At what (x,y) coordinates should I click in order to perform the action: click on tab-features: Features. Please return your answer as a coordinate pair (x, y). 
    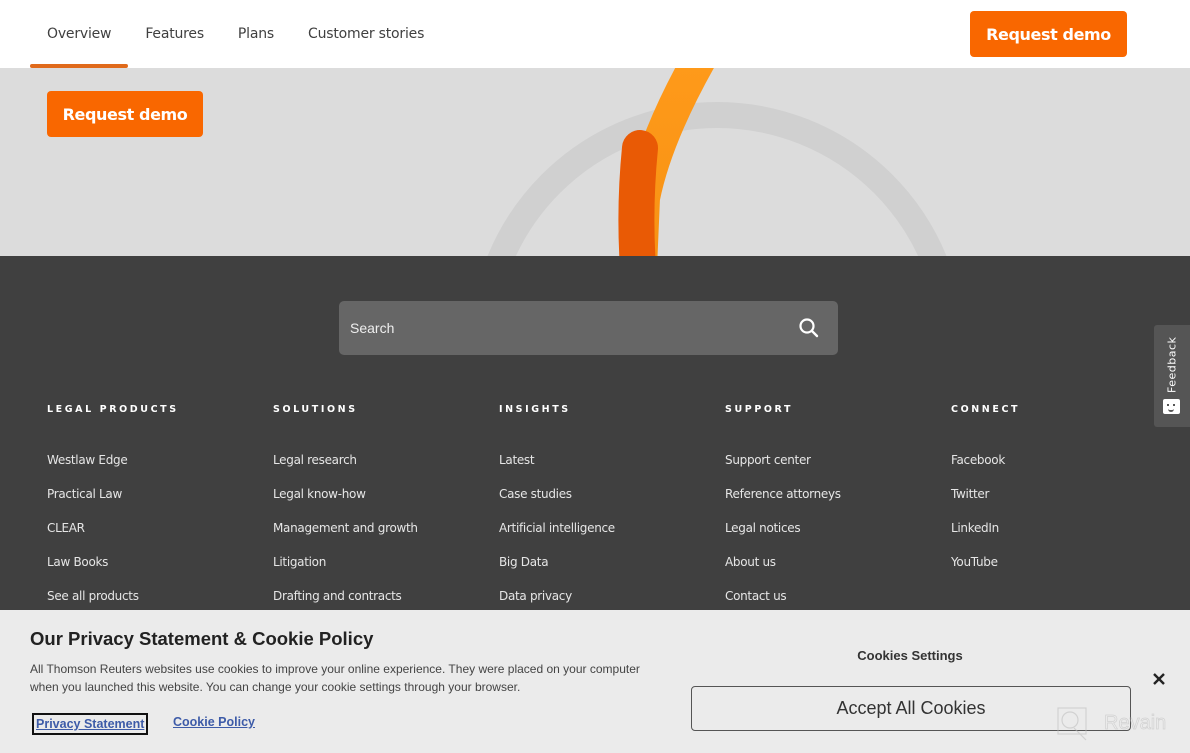
    Looking at the image, I should click on (174, 34).